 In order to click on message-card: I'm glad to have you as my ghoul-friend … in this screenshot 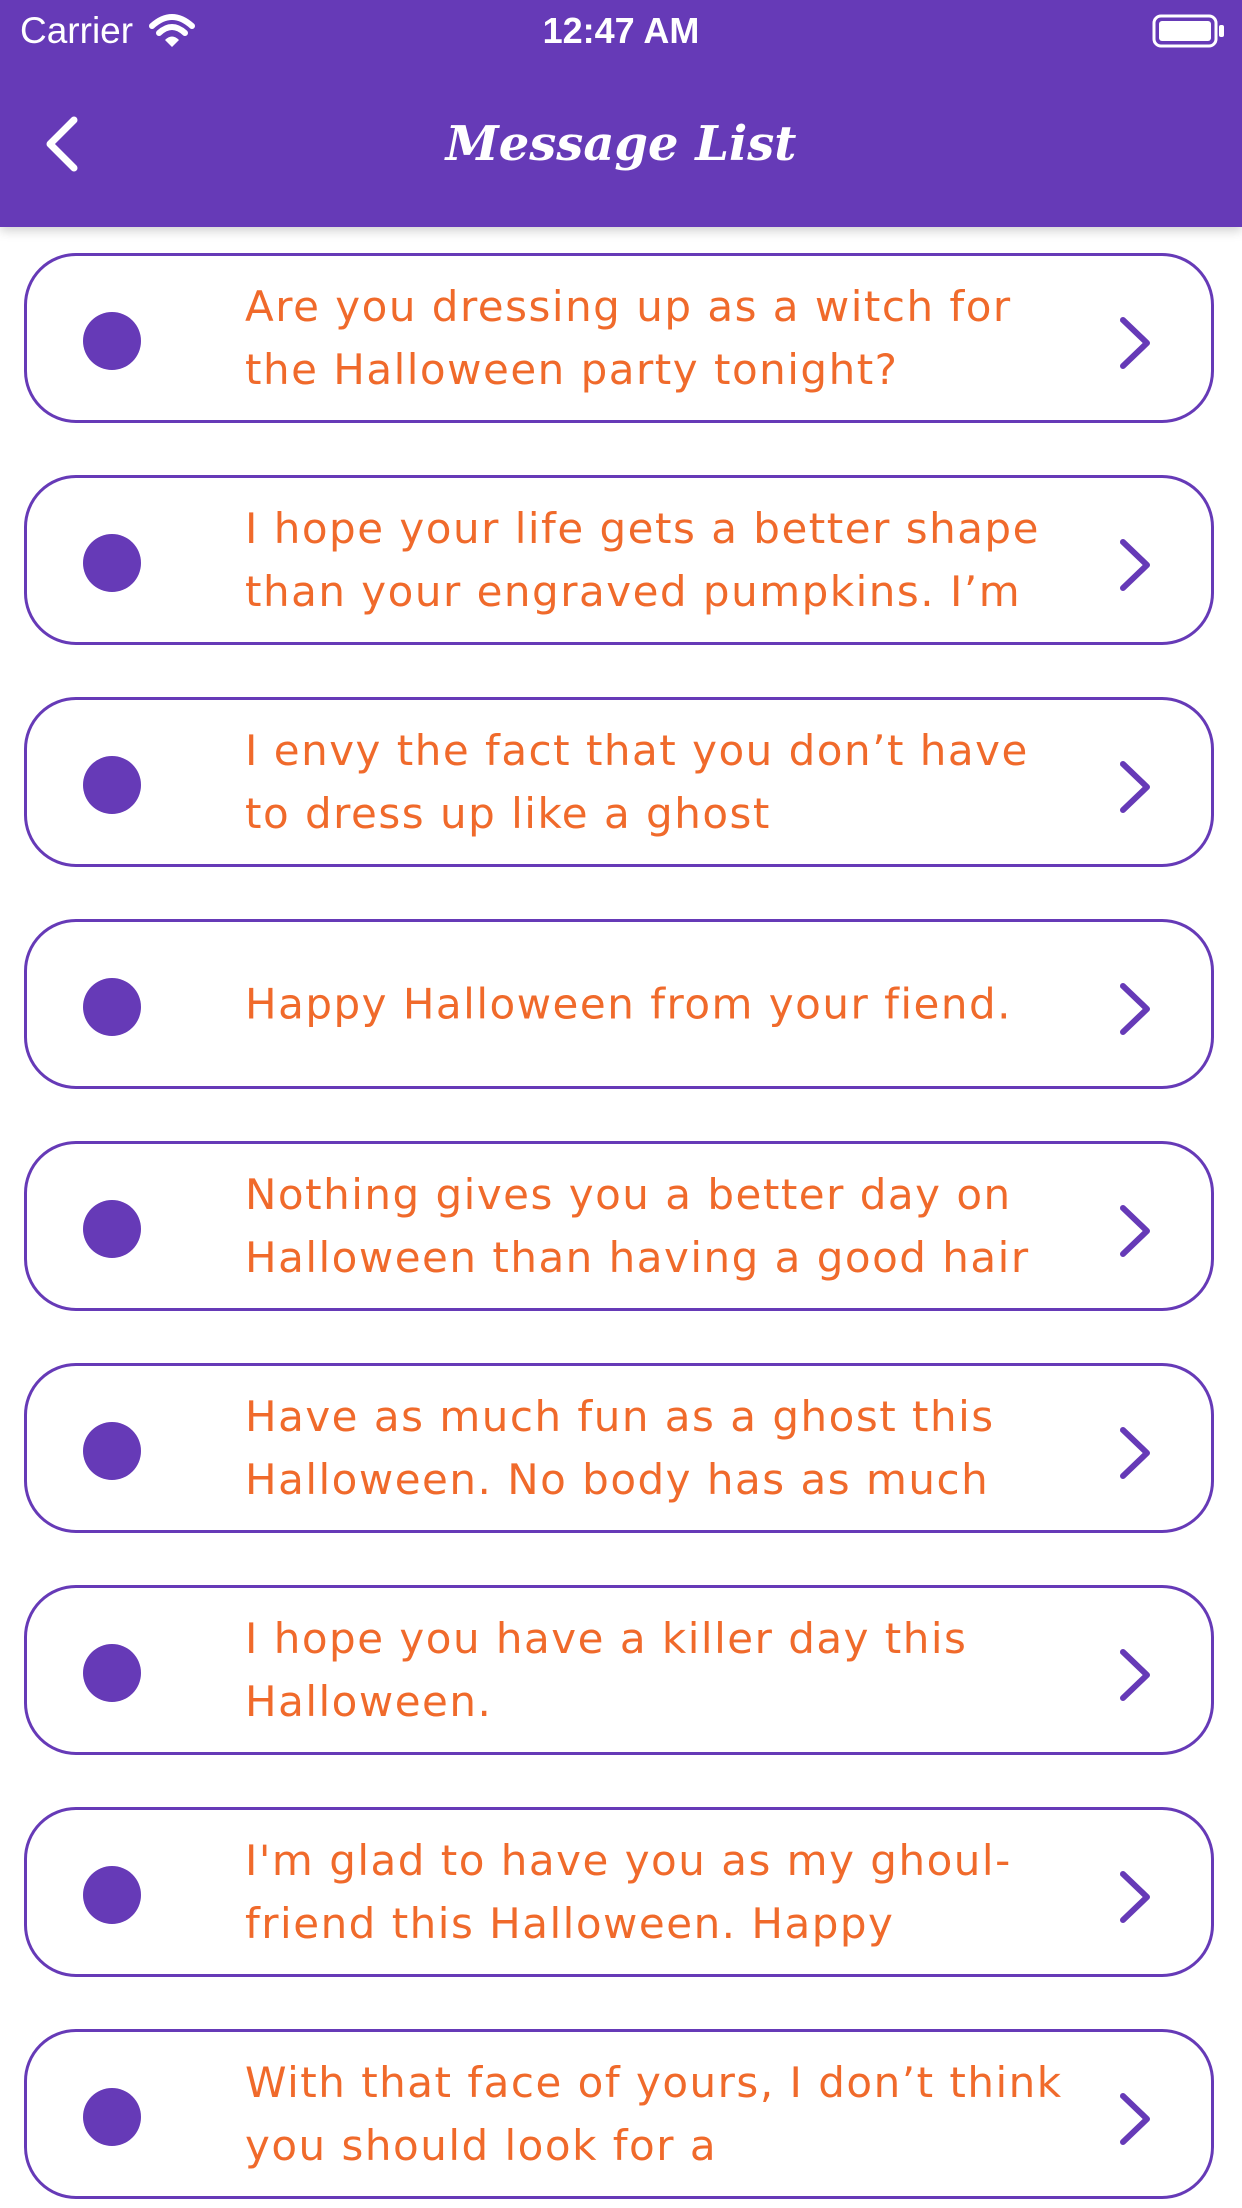, I will do `click(619, 1892)`.